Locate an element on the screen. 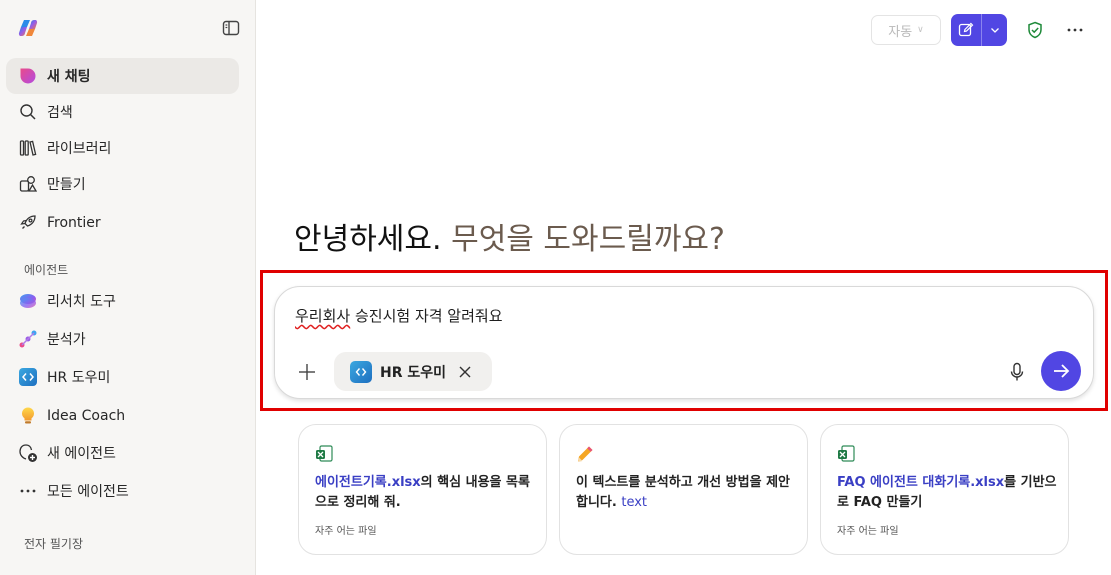 The image size is (1111, 575). file-link: FAQ 에이전트 대화기록.xlsx is located at coordinates (920, 482).